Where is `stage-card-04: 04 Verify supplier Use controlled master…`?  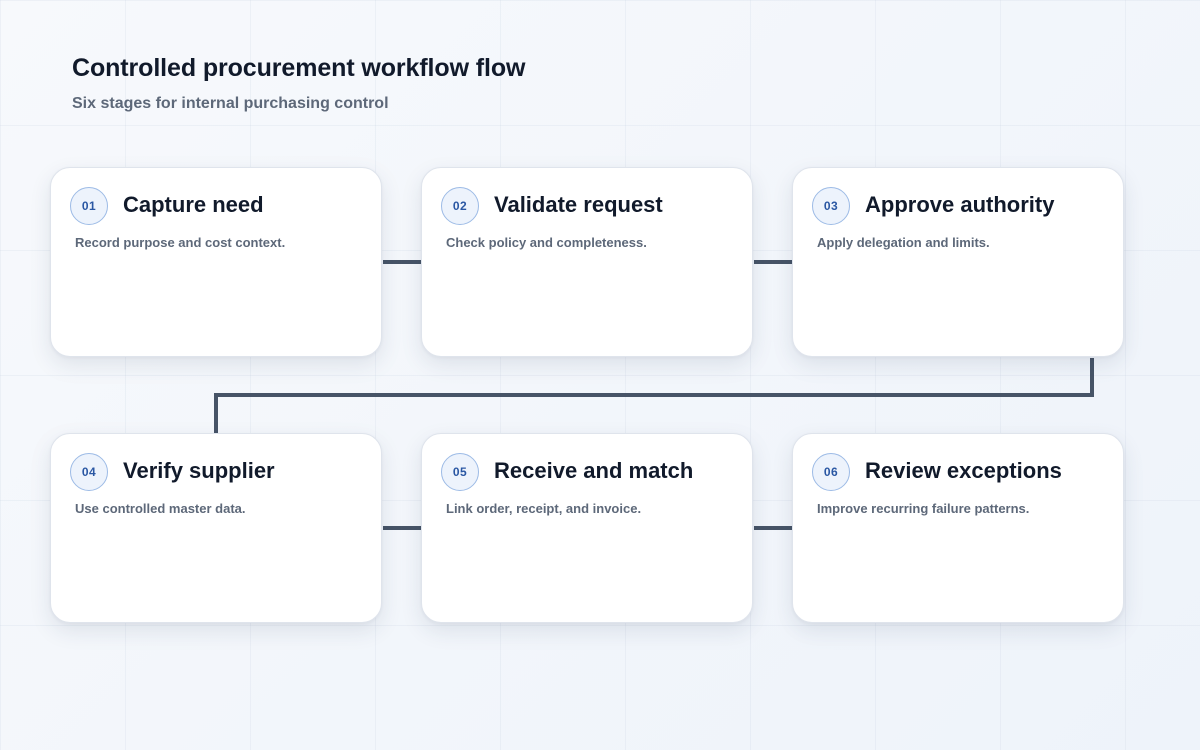 stage-card-04: 04 Verify supplier Use controlled master… is located at coordinates (216, 528).